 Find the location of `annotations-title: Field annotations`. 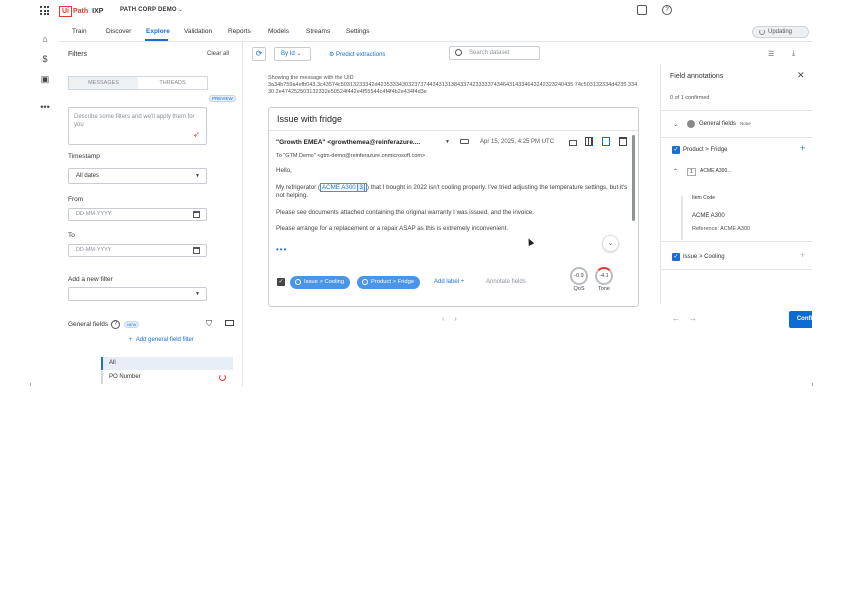

annotations-title: Field annotations is located at coordinates (697, 76).